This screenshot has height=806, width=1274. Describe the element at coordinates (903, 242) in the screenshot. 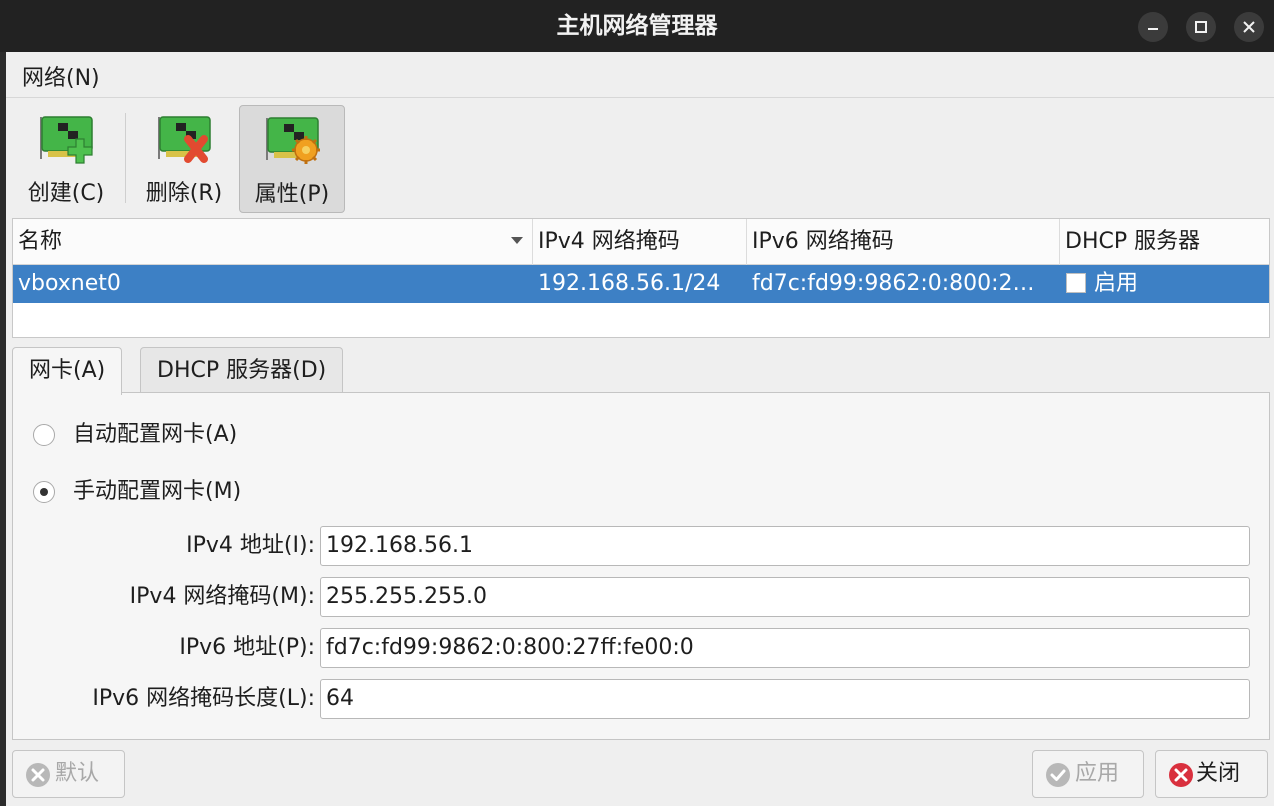

I see `column-header-ipv6-mask: IPv6 网络掩码` at that location.